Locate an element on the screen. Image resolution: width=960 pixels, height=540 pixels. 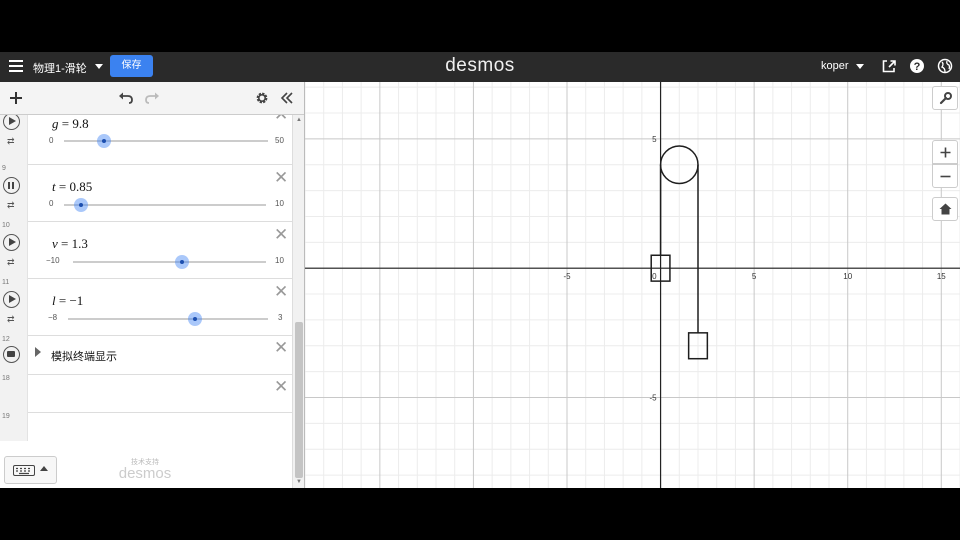
zoom-out-icon is located at coordinates (945, 176).